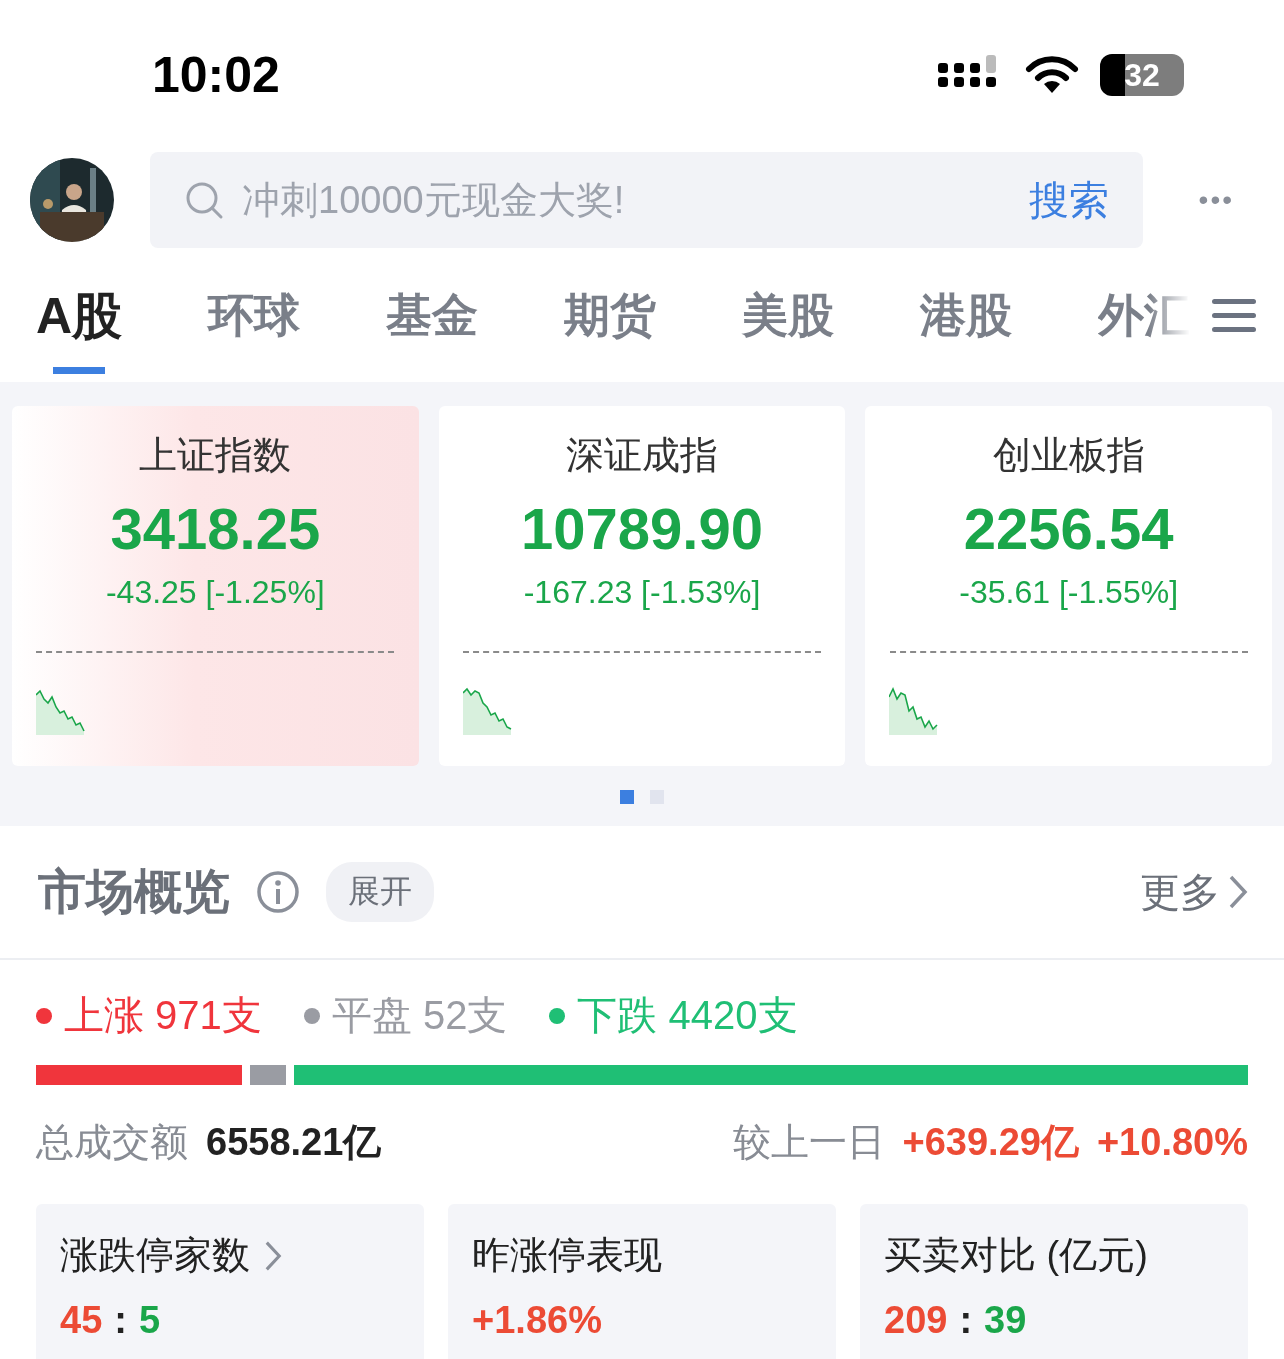 Image resolution: width=1284 pixels, height=1359 pixels. I want to click on index-card: 上证指数 3418.25 -43.25 [-1.25%], so click(215, 586).